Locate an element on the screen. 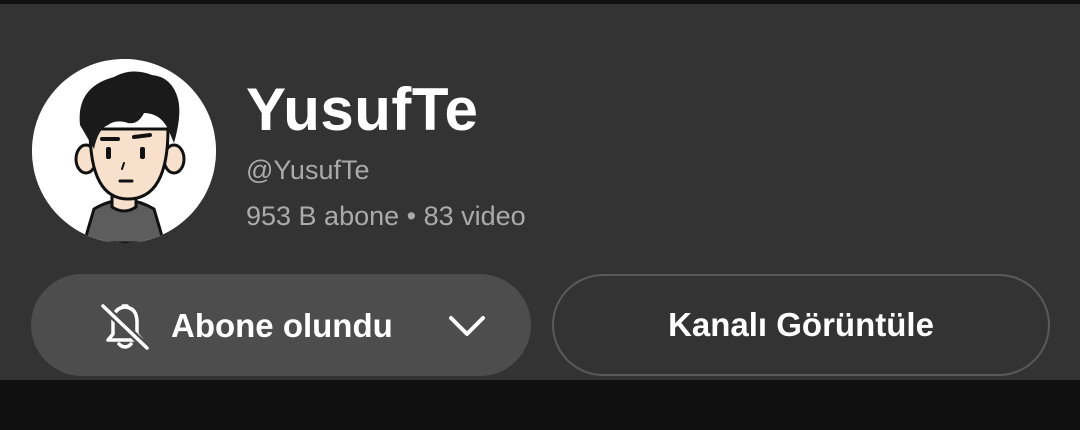 The image size is (1080, 430). bell-off-icon is located at coordinates (125, 327).